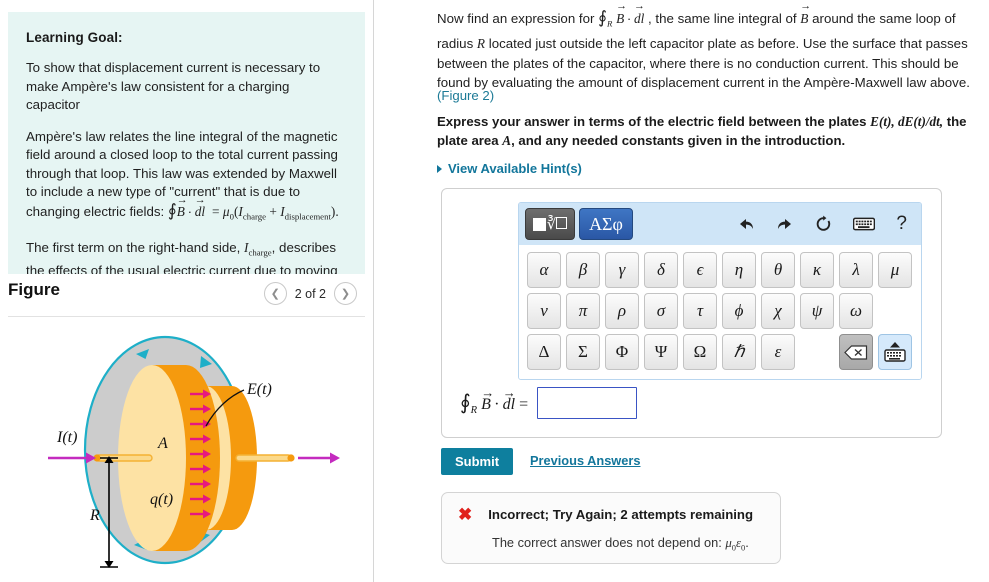 This screenshot has width=989, height=582. What do you see at coordinates (439, 168) in the screenshot?
I see `triangle-right-icon` at bounding box center [439, 168].